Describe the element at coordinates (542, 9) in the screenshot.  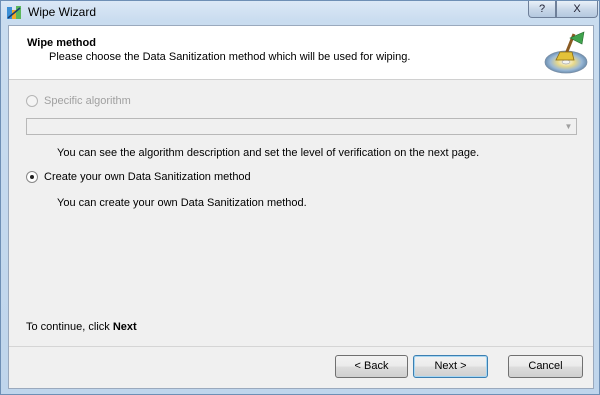
I see `help-button: ?` at that location.